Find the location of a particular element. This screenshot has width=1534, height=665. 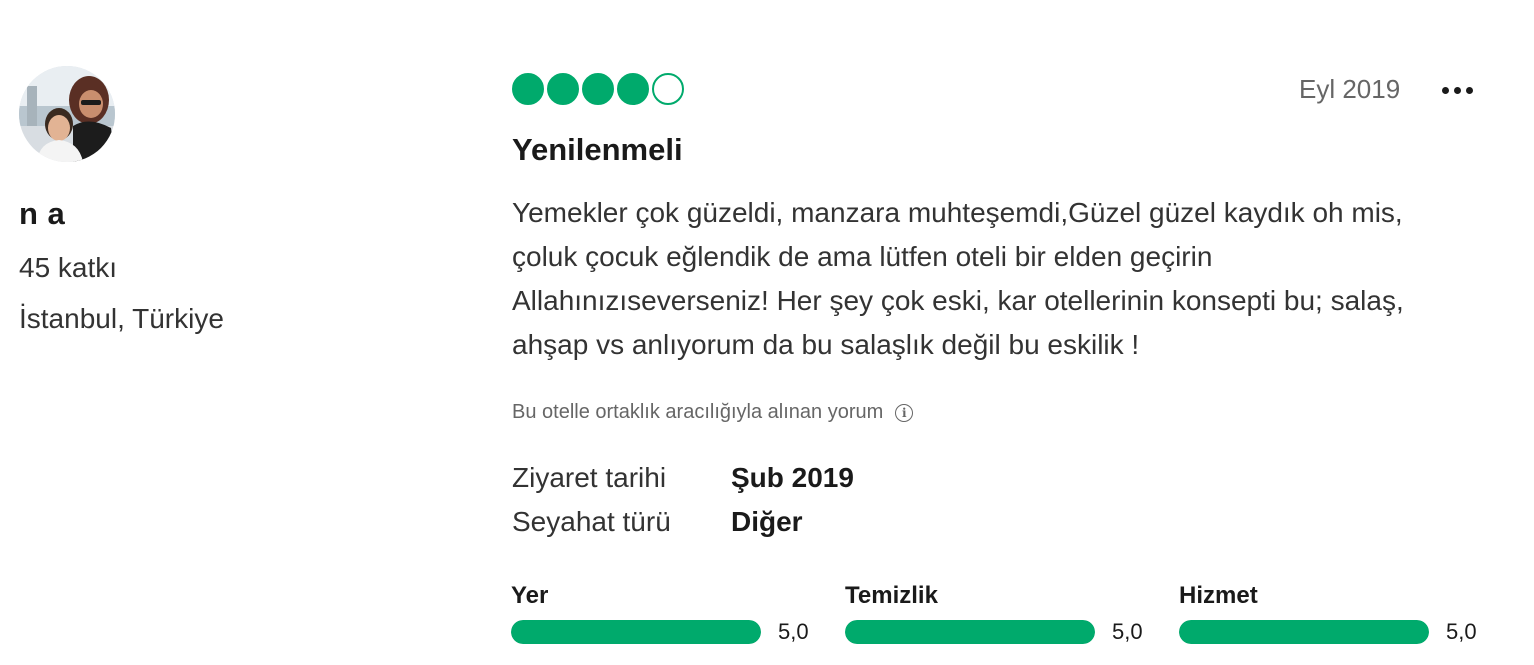

reviewer-name: n a is located at coordinates (42, 214).